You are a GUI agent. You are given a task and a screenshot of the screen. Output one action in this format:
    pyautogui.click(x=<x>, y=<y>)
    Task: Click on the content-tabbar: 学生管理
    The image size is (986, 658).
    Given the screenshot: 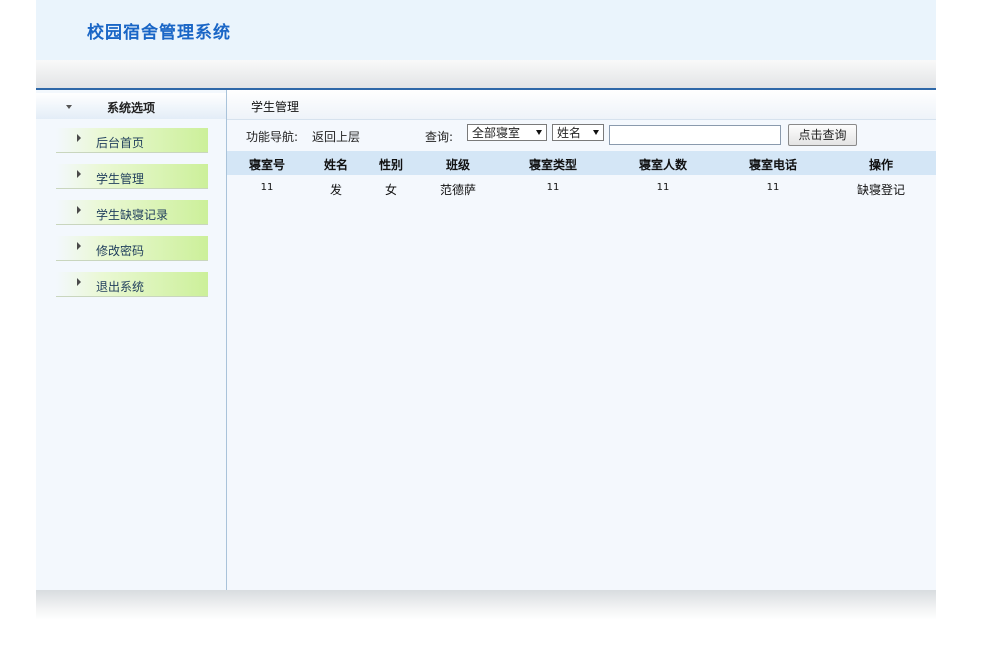 What is the action you would take?
    pyautogui.click(x=581, y=105)
    